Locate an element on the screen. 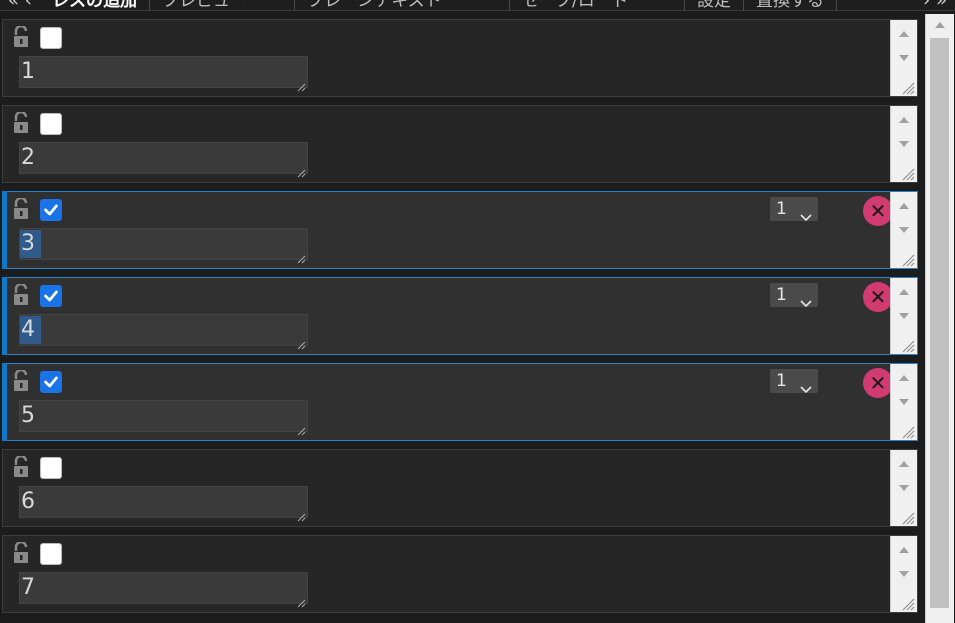  res-textarea: 6 is located at coordinates (163, 504).